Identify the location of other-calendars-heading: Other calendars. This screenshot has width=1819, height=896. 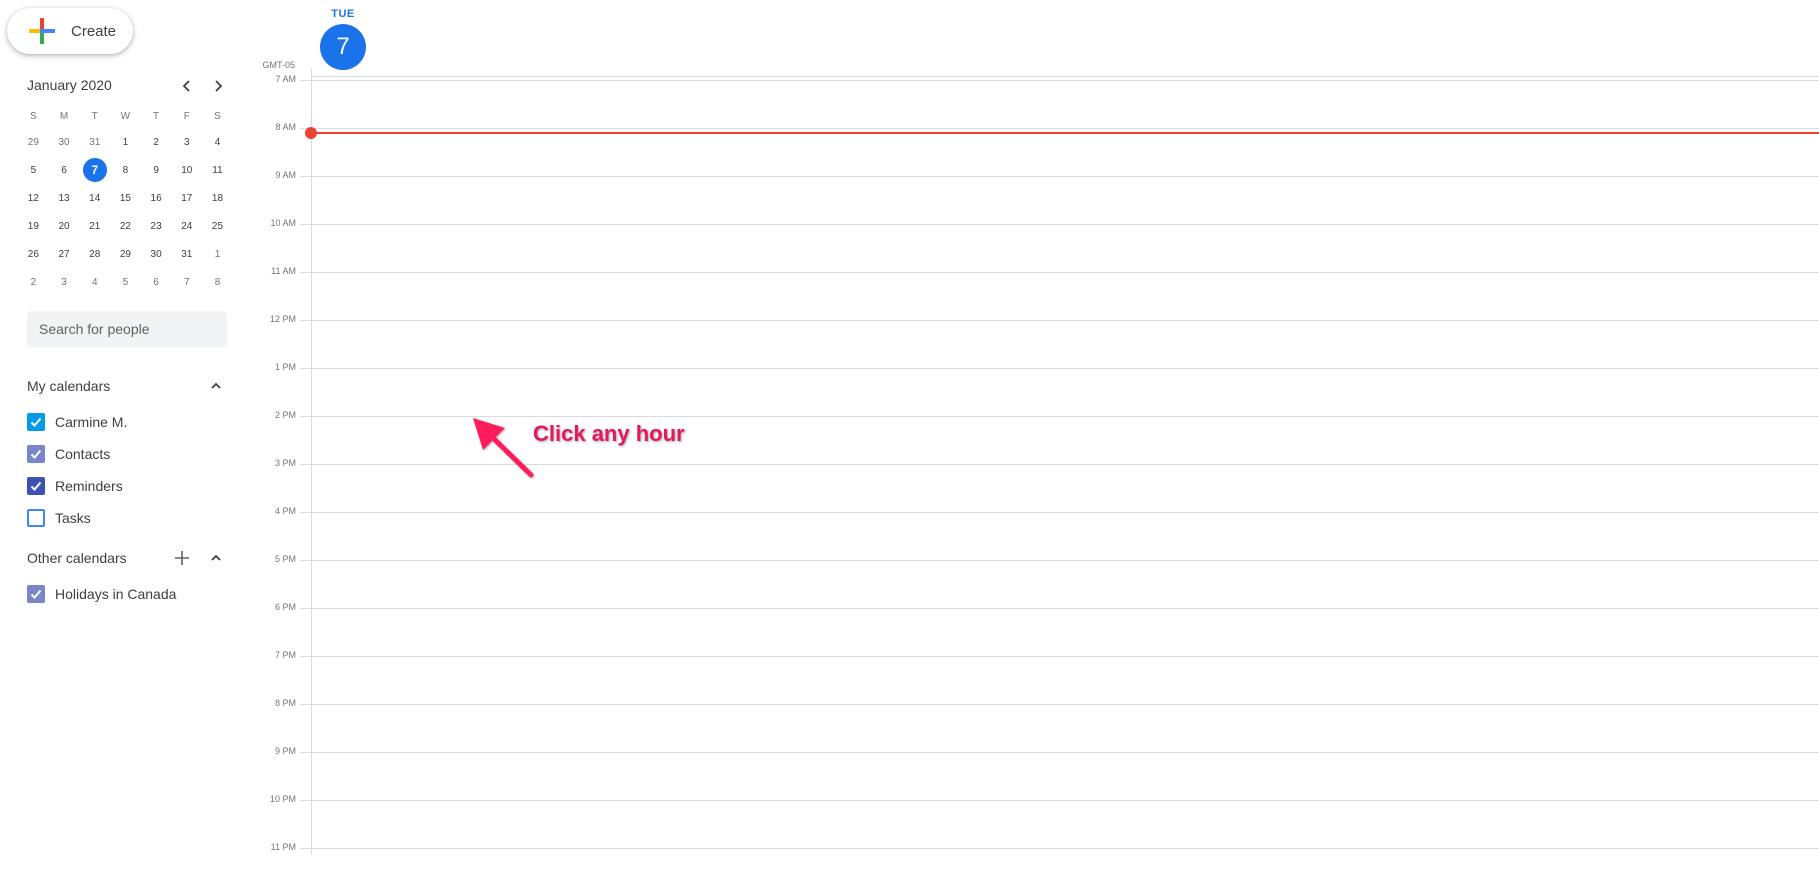
(77, 558).